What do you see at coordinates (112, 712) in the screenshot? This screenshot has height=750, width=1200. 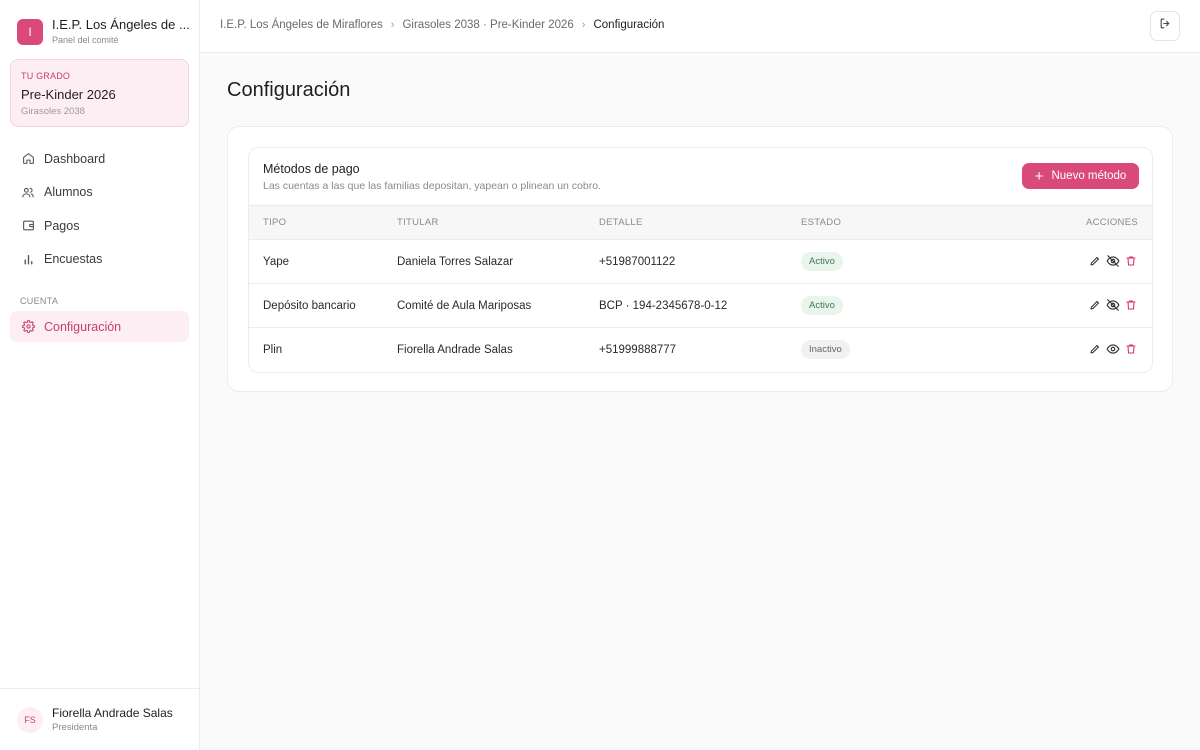 I see `user-name: Fiorella Andrade Salas` at bounding box center [112, 712].